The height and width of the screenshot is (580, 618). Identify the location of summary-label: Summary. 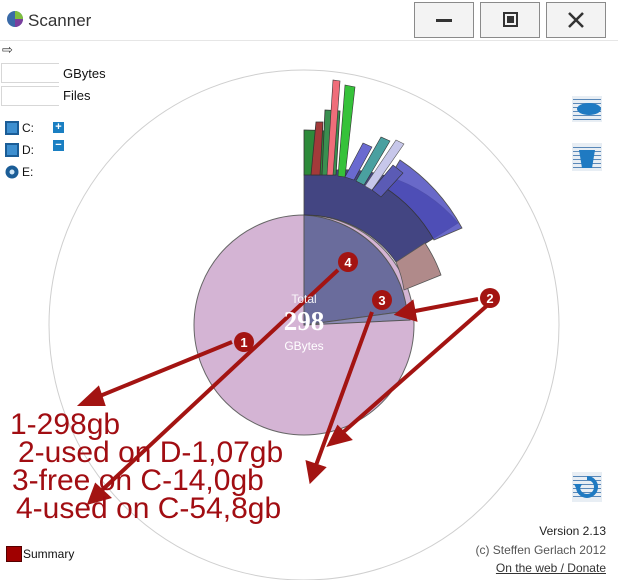
(48, 554).